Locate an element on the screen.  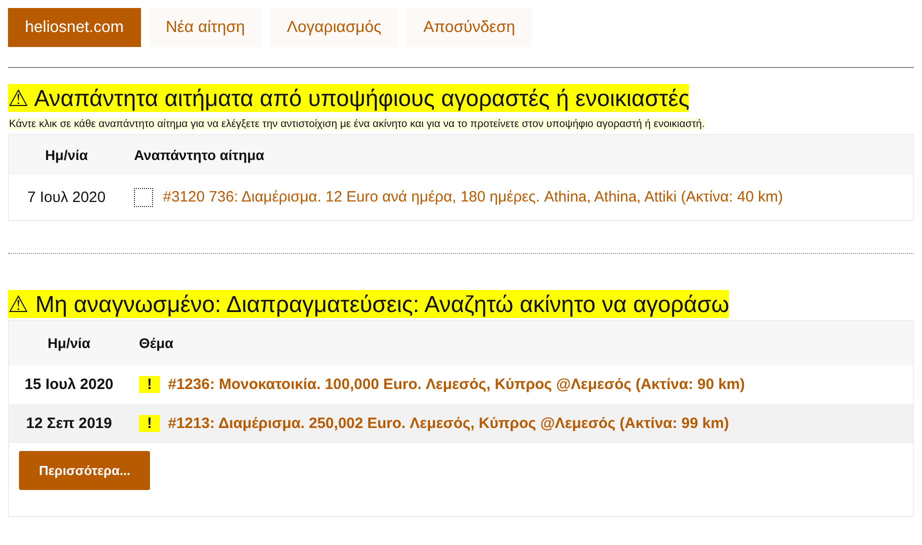
nav-tab: Νέα αίτηση is located at coordinates (205, 27).